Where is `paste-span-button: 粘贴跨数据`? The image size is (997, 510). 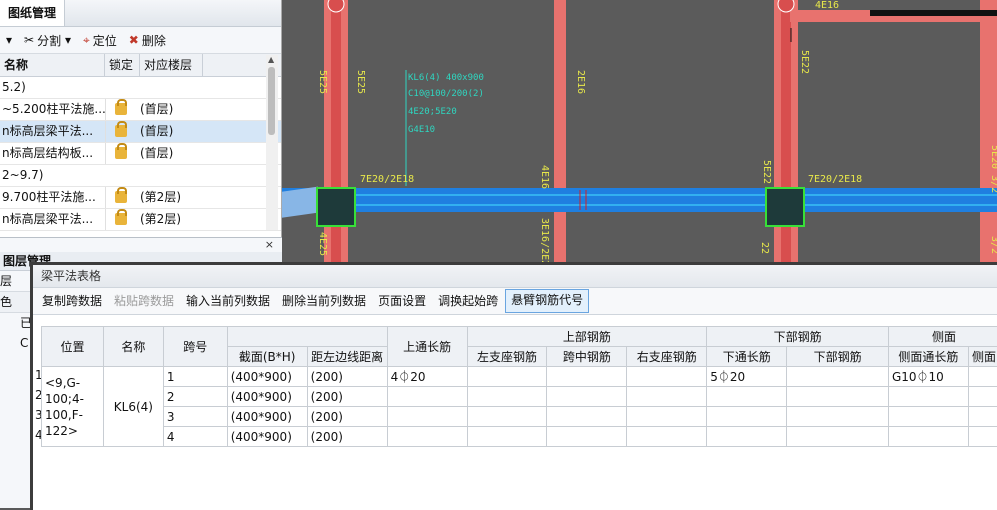 paste-span-button: 粘贴跨数据 is located at coordinates (144, 301).